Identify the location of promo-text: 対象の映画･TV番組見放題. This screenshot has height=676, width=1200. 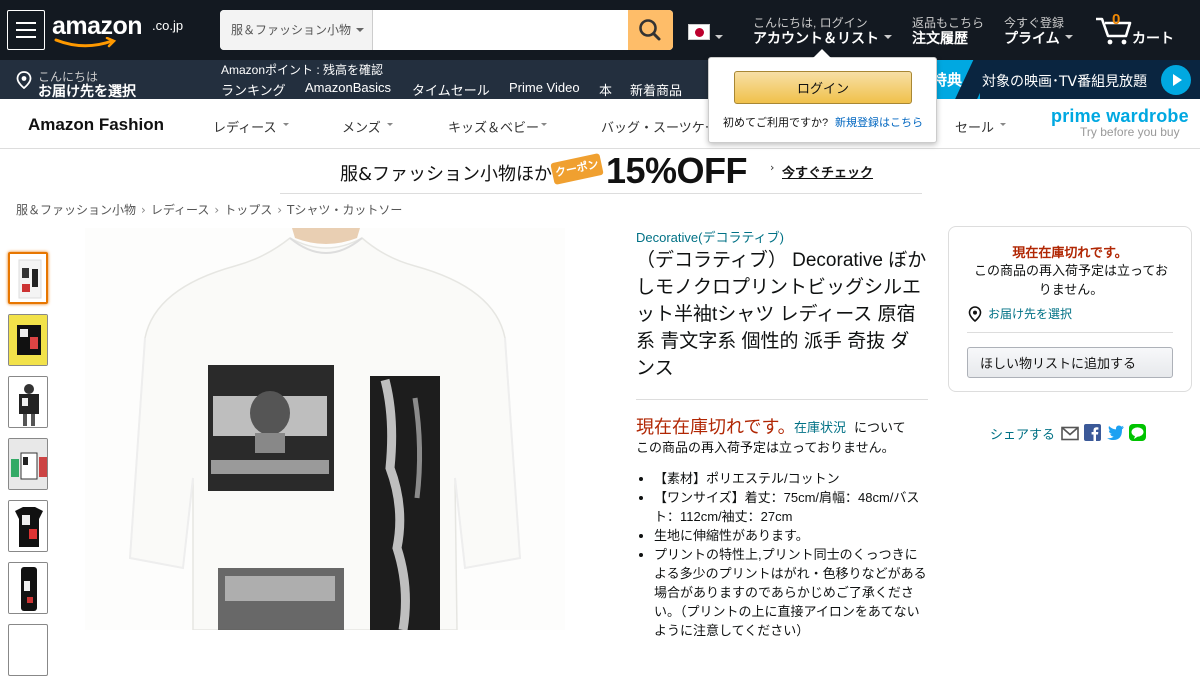
(1065, 82).